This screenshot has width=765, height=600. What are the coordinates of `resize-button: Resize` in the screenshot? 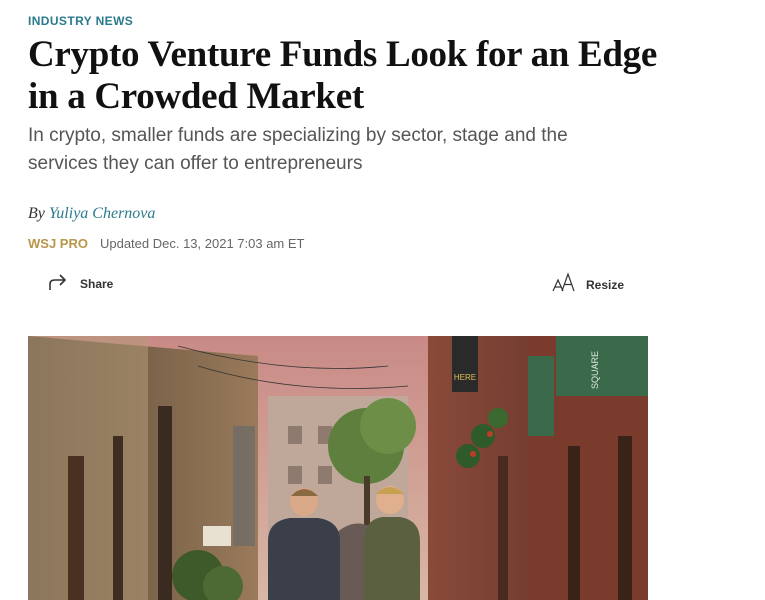 It's located at (588, 284).